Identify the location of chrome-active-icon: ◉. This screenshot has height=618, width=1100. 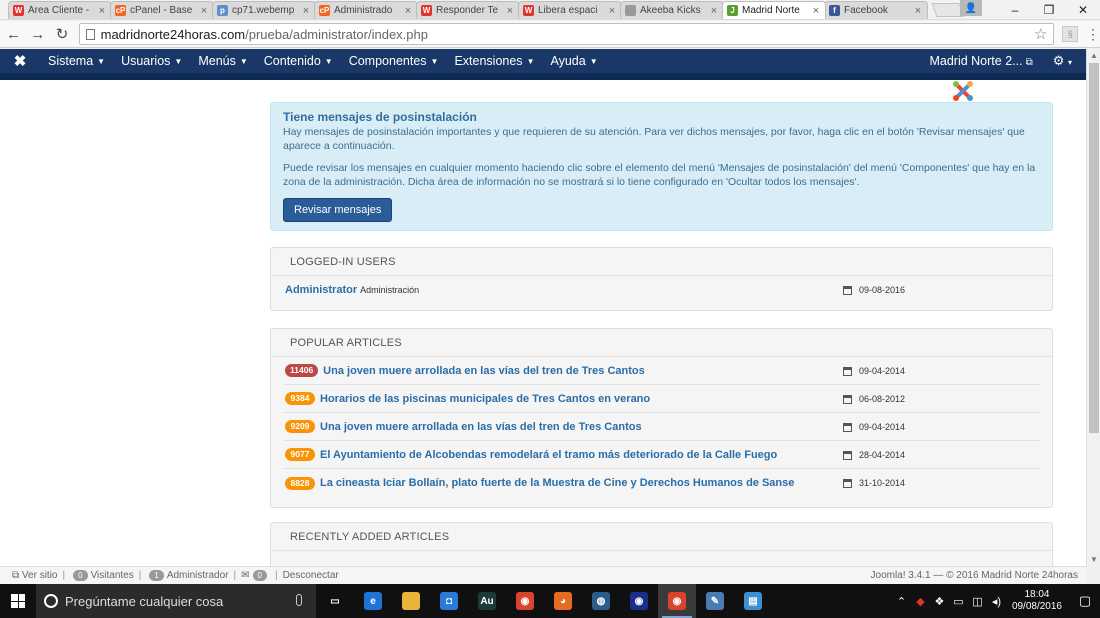
(677, 601).